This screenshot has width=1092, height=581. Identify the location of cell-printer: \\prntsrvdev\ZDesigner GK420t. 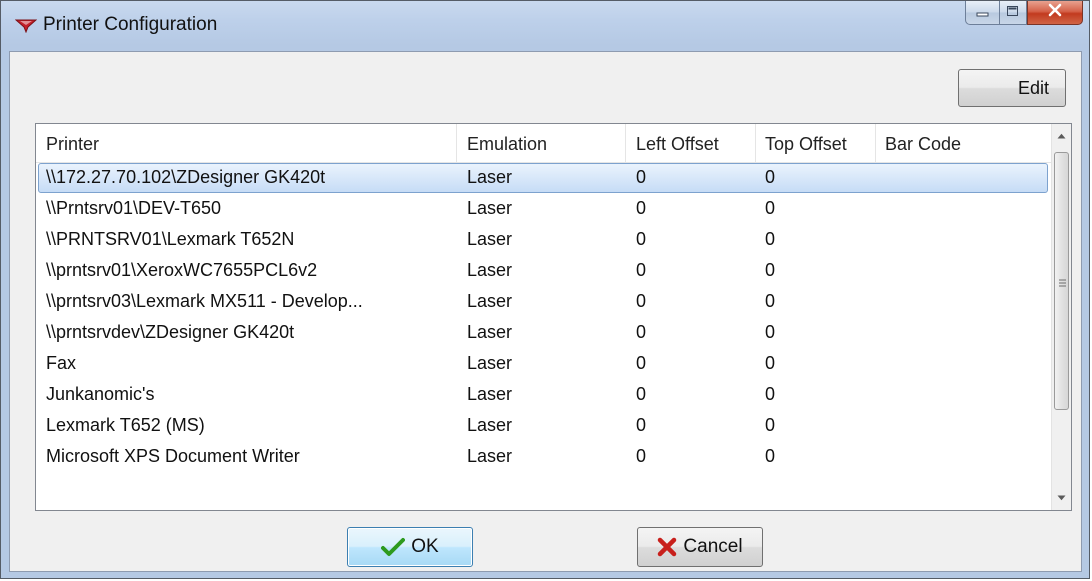
(170, 332).